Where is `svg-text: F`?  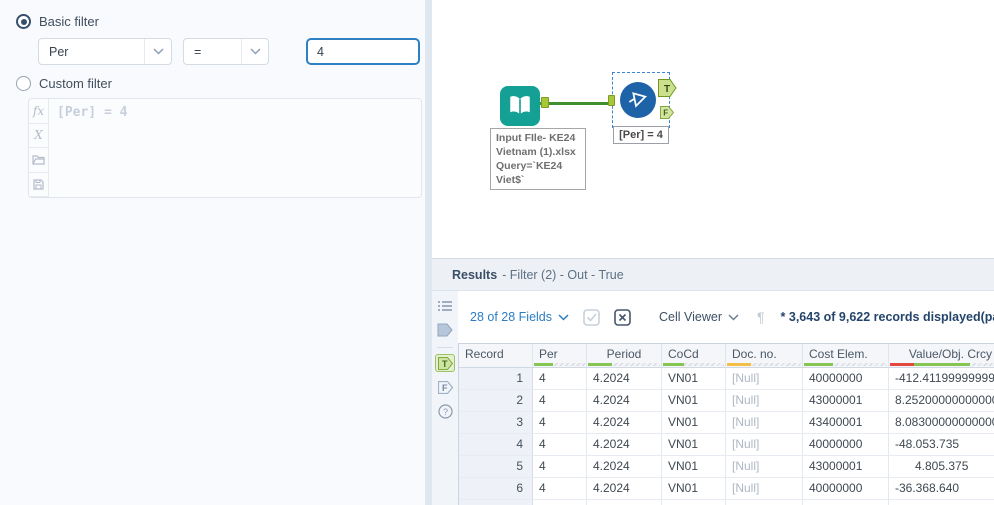 svg-text: F is located at coordinates (445, 388).